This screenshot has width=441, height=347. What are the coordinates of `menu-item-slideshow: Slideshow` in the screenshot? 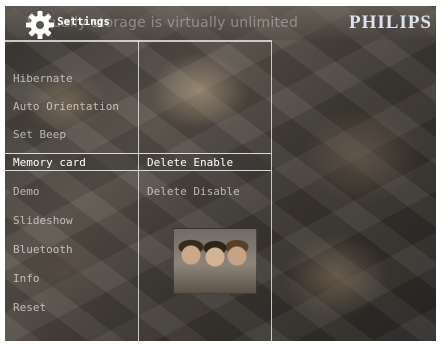 It's located at (71, 221).